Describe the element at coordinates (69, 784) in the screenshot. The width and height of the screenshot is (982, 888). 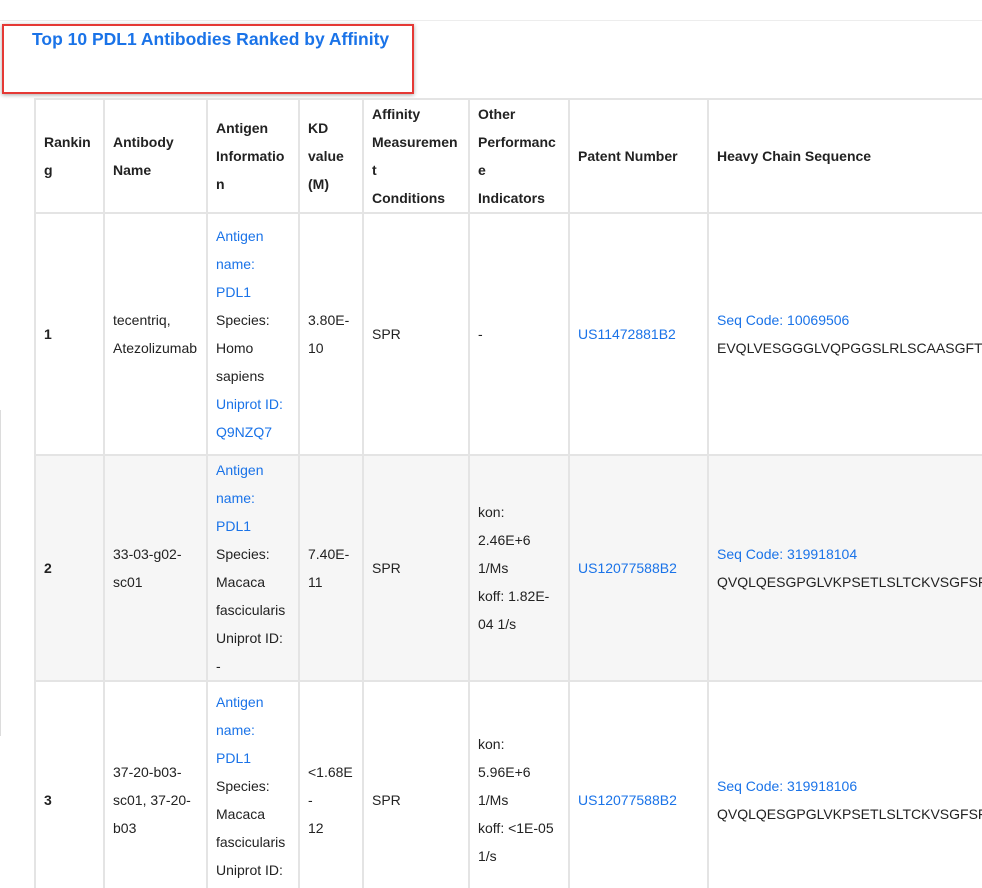
I see `ranking-cell: 3` at that location.